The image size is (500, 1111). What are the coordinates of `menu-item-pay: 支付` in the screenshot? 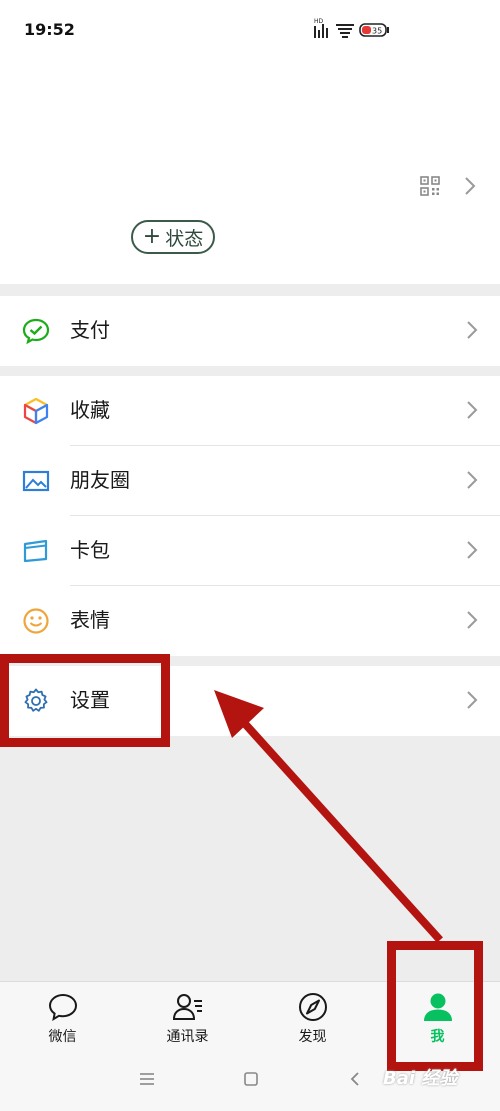 It's located at (250, 331).